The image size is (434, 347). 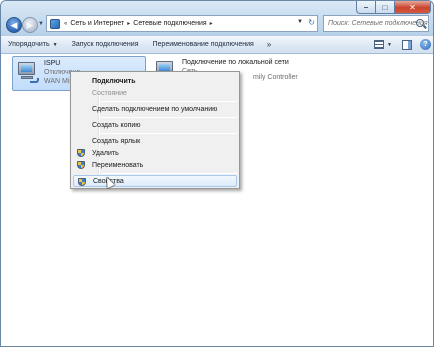 I want to click on connection-device: mily Controller, so click(x=275, y=77).